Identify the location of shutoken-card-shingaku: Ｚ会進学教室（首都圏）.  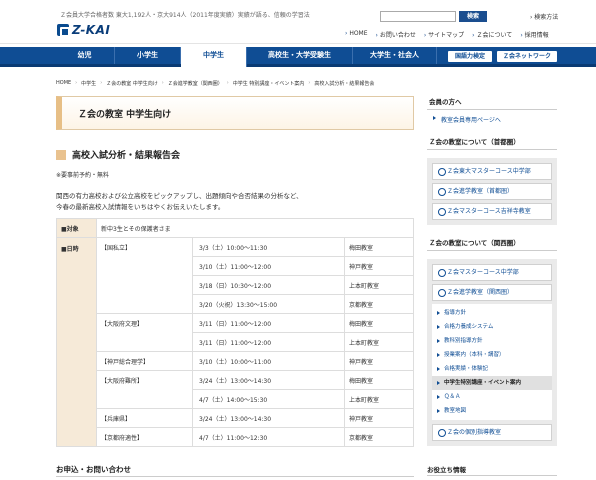
(492, 191).